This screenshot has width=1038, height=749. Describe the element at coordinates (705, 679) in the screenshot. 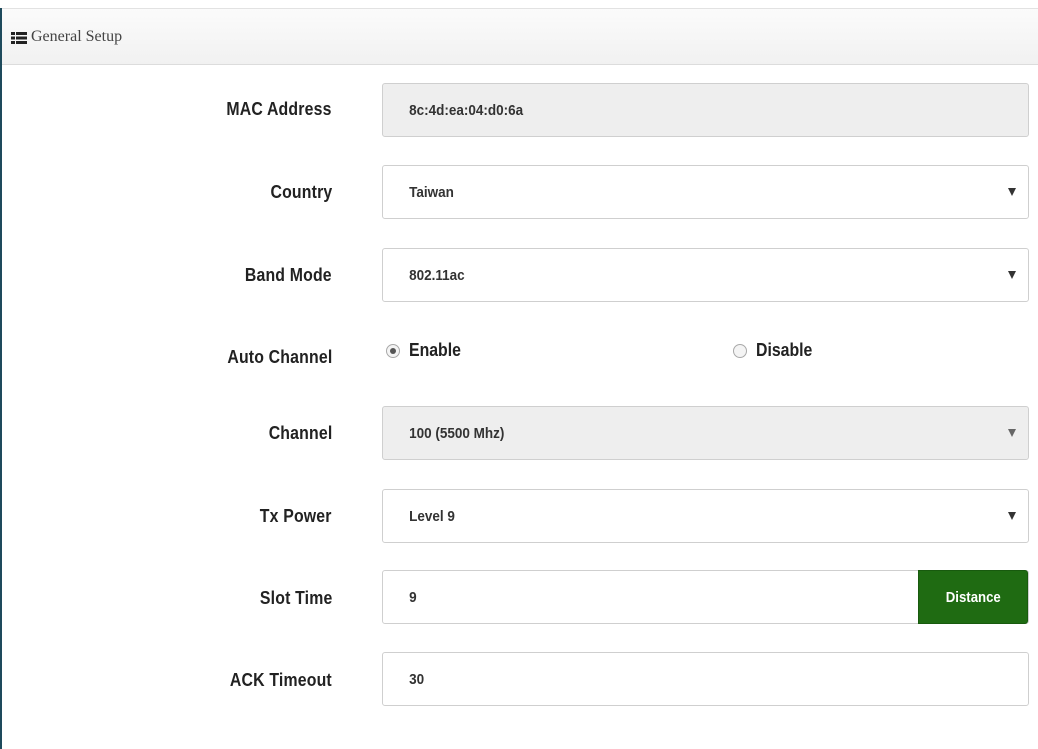

I see `ack-timeout-input: 30` at that location.